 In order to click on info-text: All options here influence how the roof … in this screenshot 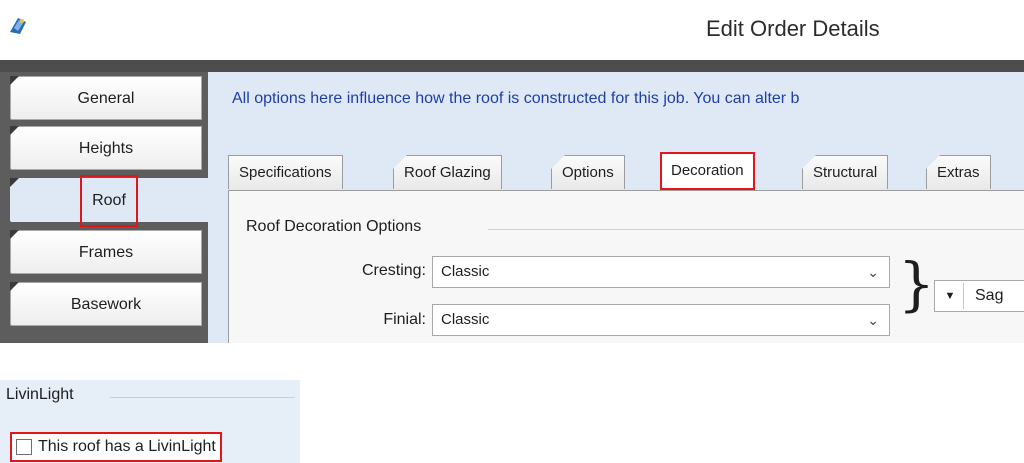, I will do `click(516, 98)`.